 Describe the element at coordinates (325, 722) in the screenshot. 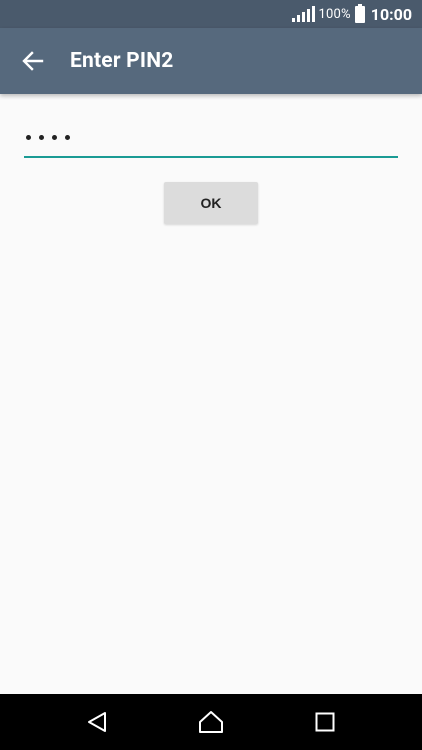

I see `nav-recents-icon` at that location.